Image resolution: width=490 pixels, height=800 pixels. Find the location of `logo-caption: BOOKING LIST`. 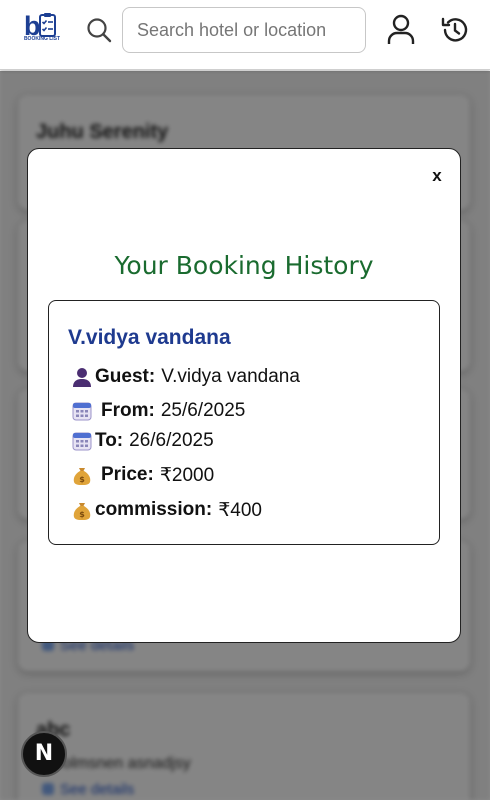

logo-caption: BOOKING LIST is located at coordinates (42, 39).